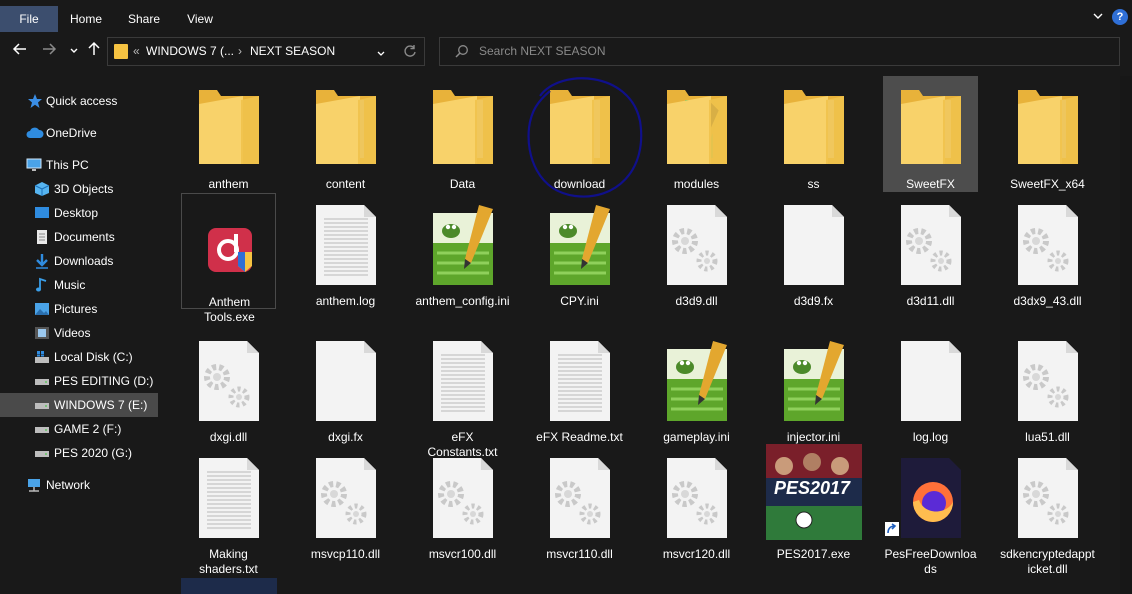 Image resolution: width=1132 pixels, height=594 pixels. What do you see at coordinates (930, 251) in the screenshot?
I see `file-item: d3d11.dll` at bounding box center [930, 251].